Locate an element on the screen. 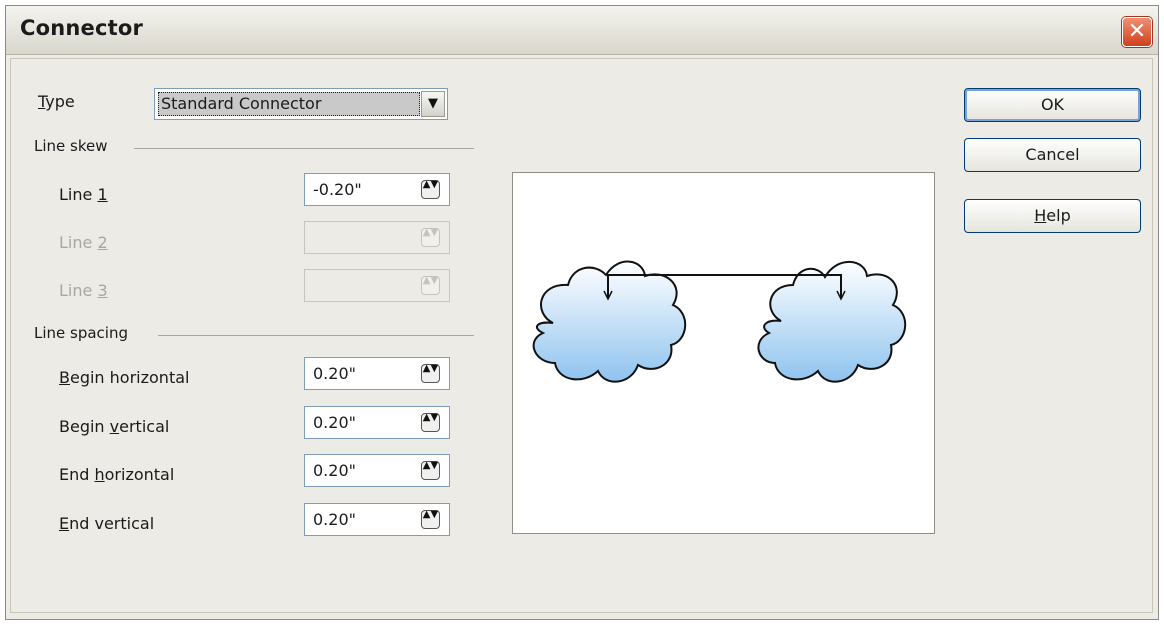 Image resolution: width=1164 pixels, height=625 pixels. begin-horizontal-label: Begin horizontal is located at coordinates (124, 377).